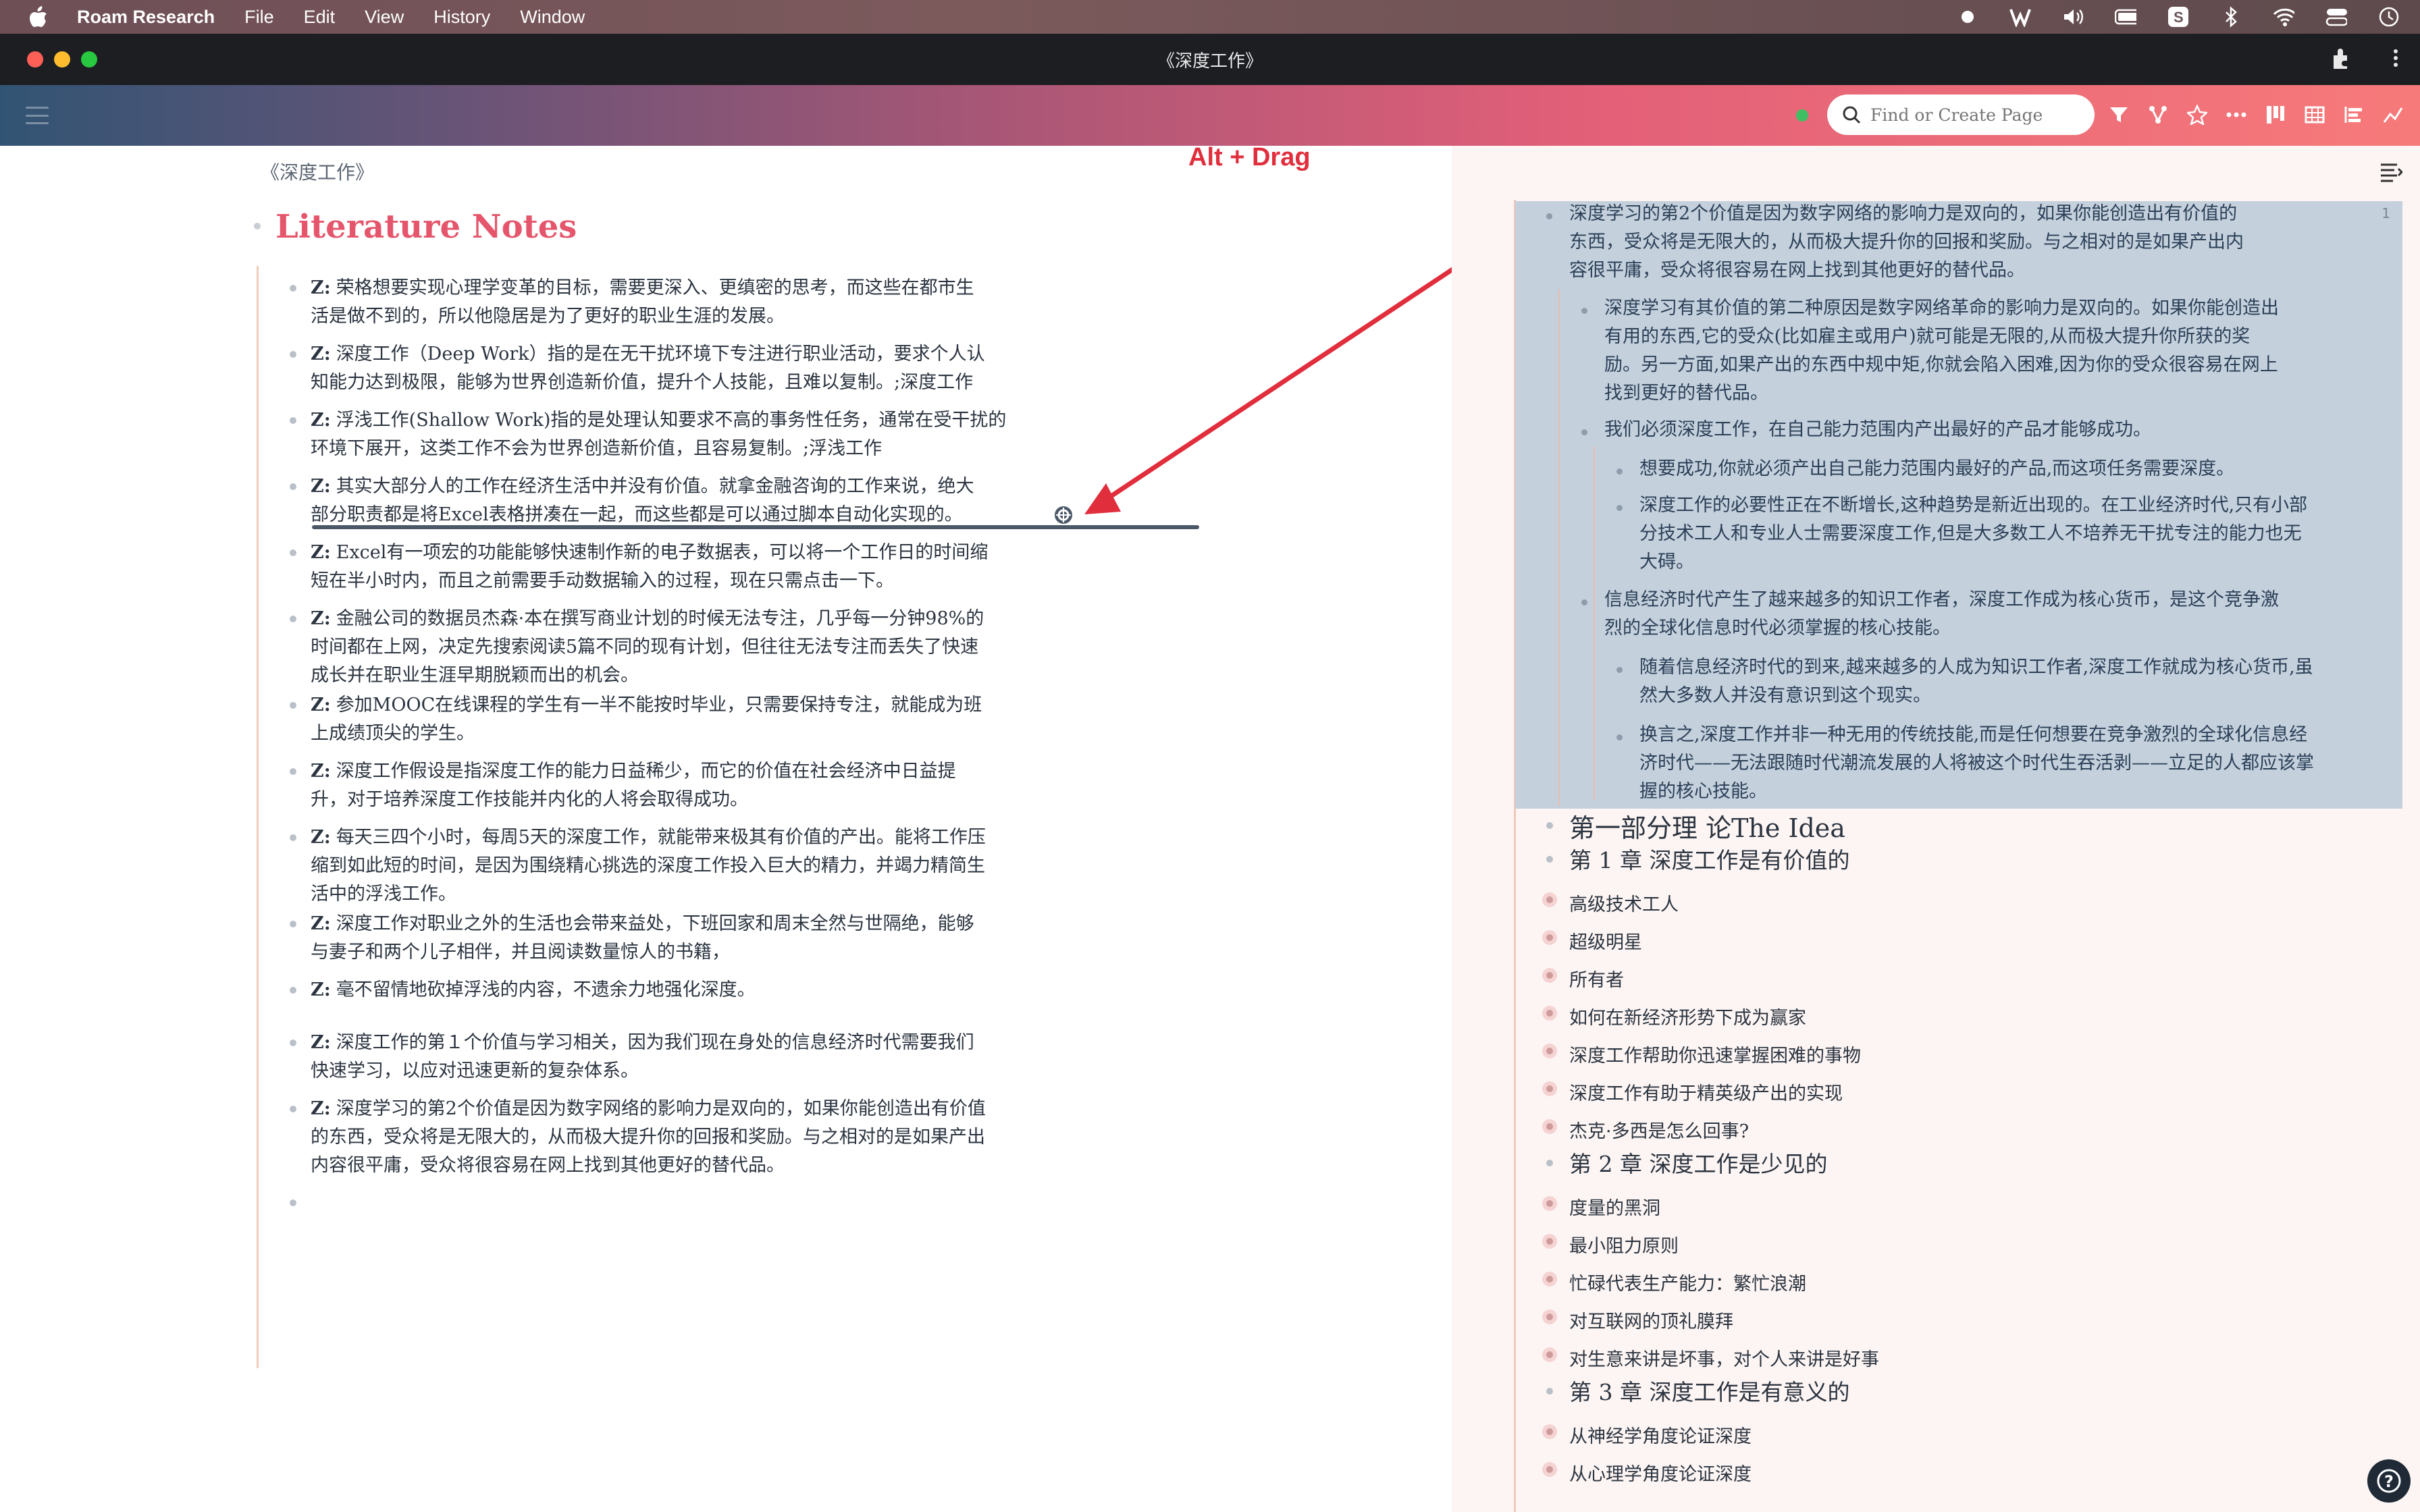  I want to click on extensions-icon, so click(2342, 60).